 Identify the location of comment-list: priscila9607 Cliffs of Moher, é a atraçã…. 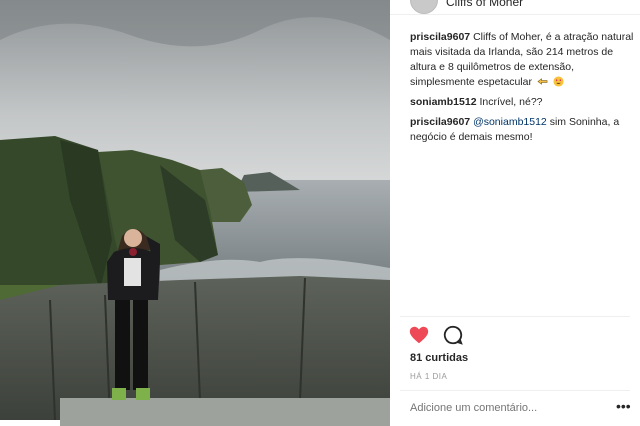
(523, 90).